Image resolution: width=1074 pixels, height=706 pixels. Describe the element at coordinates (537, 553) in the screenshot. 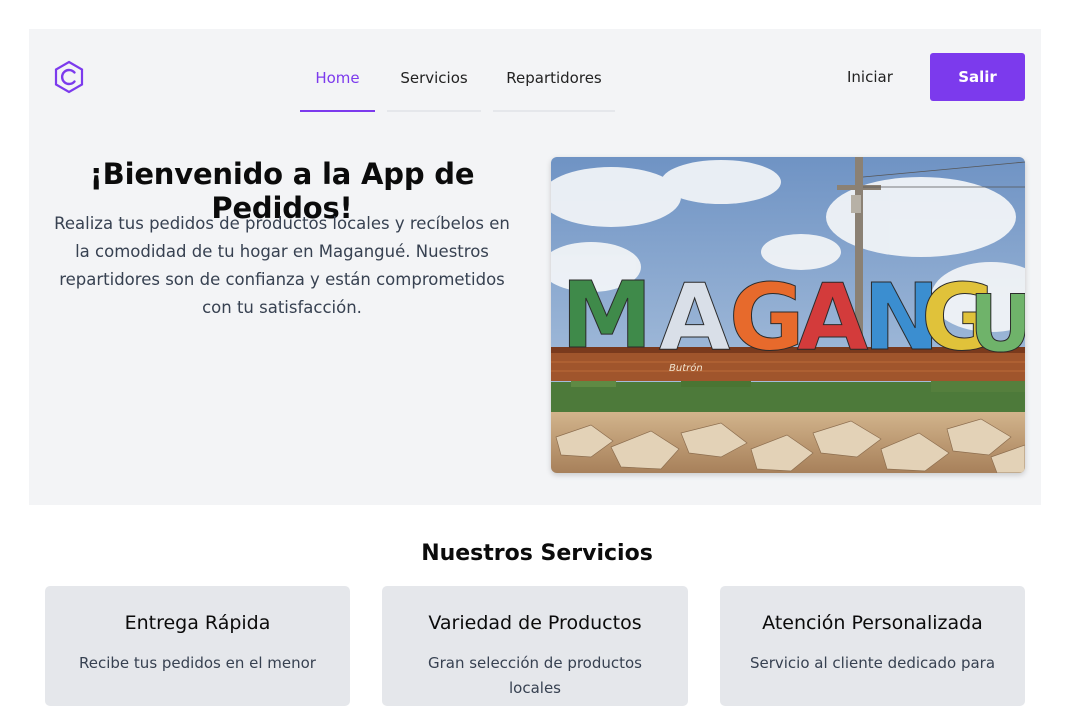

I see `services-title: Nuestros Servicios` at that location.